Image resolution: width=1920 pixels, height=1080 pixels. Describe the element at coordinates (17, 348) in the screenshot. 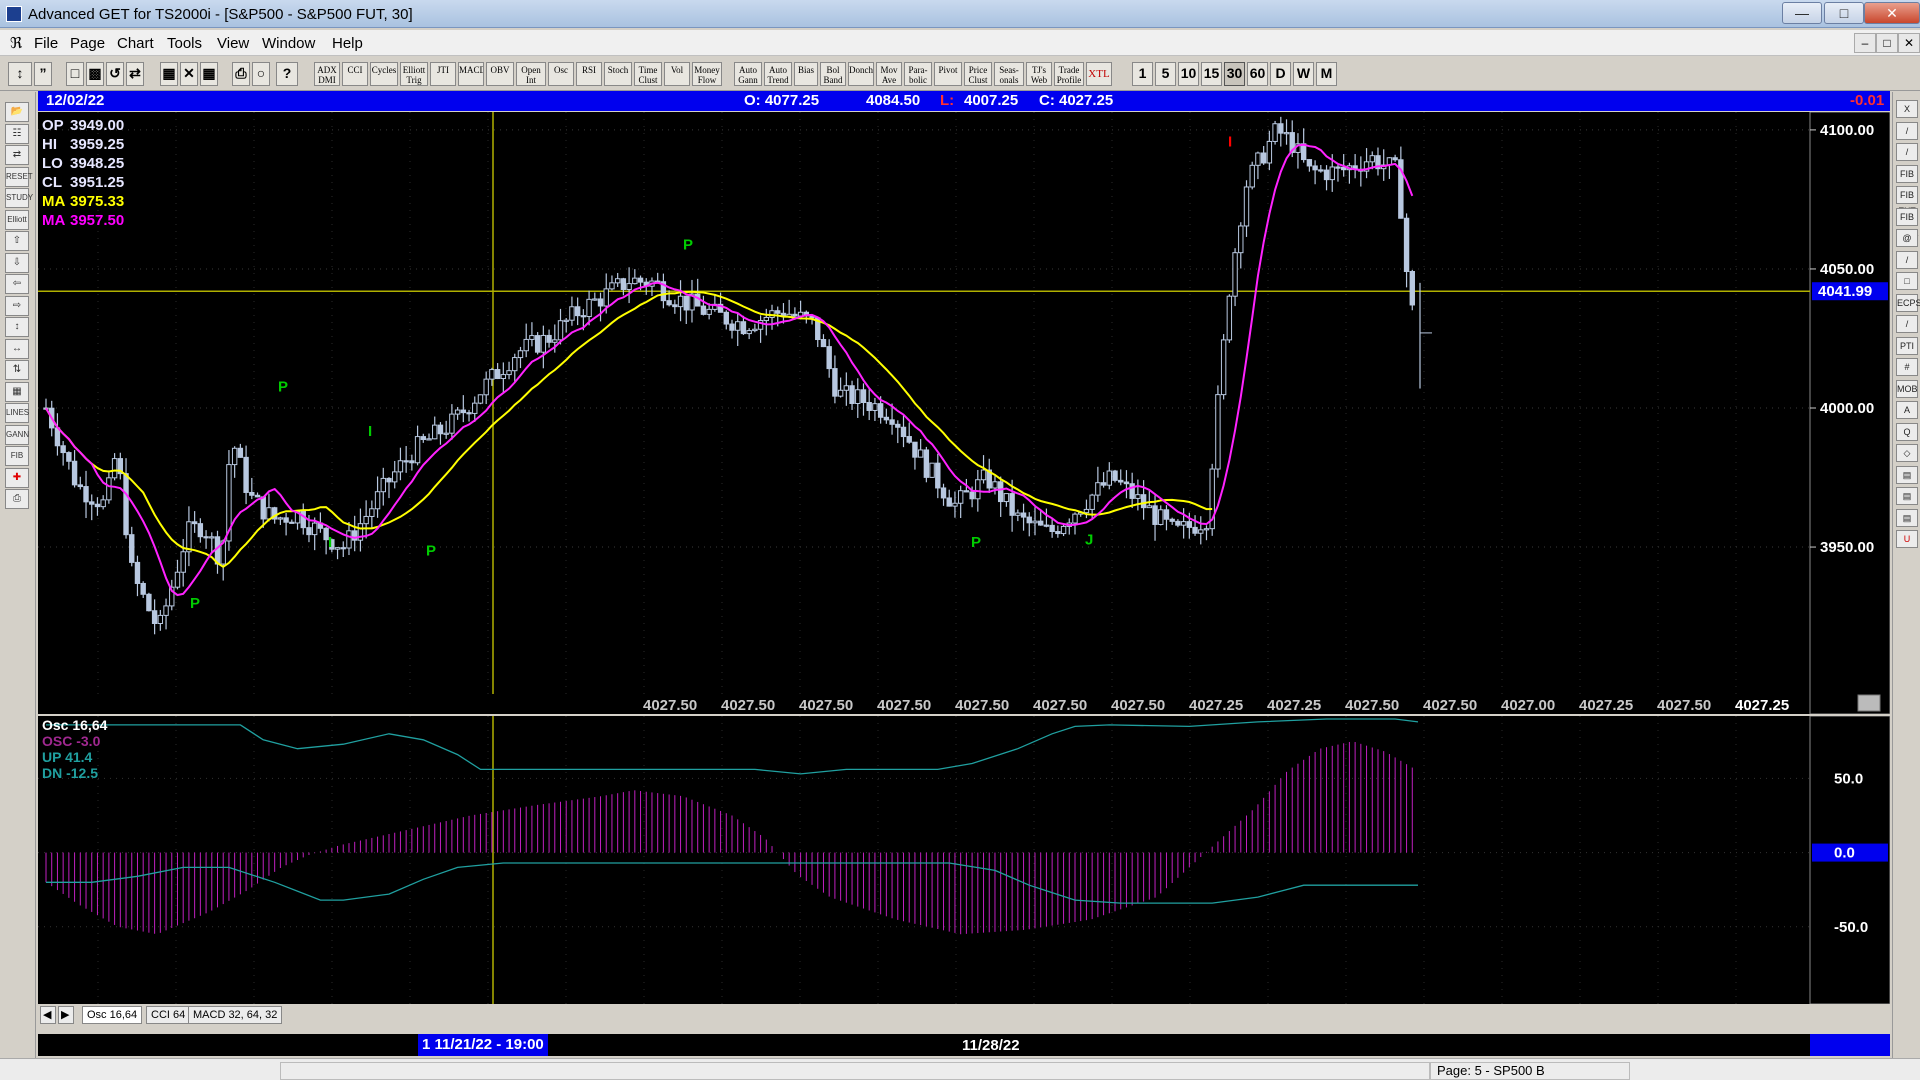

I see `expand-icon: ↔` at that location.